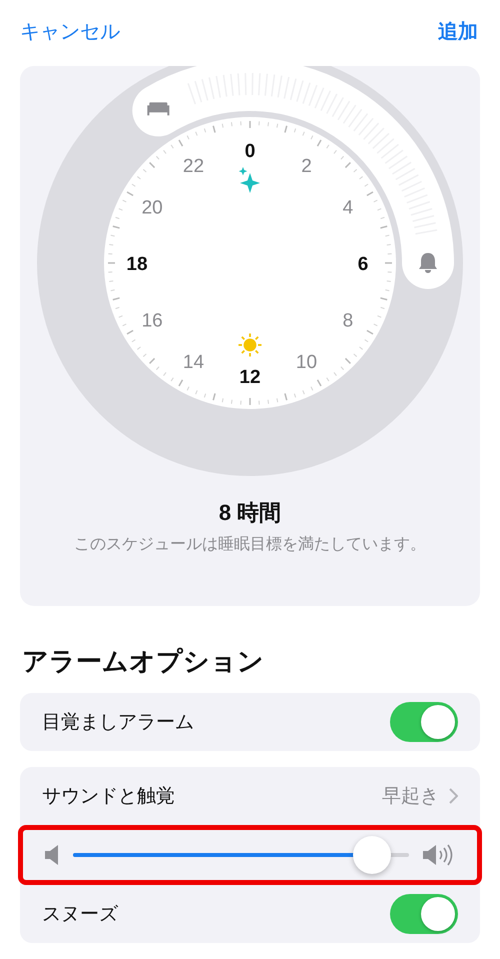 The height and width of the screenshot is (959, 500). What do you see at coordinates (52, 855) in the screenshot?
I see `volume-low-icon` at bounding box center [52, 855].